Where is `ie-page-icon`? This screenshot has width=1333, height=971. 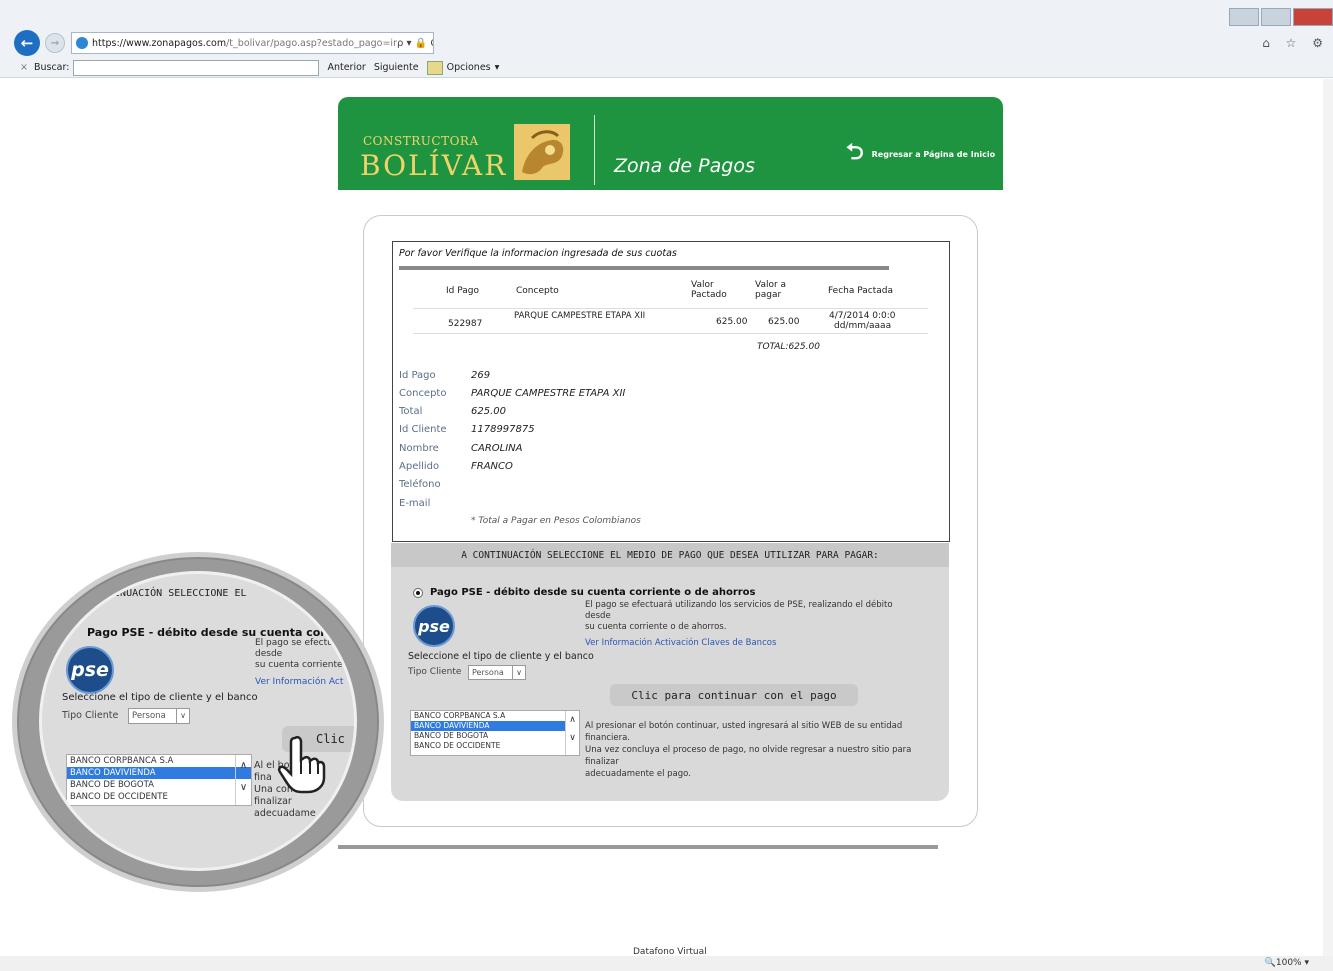
ie-page-icon is located at coordinates (82, 43).